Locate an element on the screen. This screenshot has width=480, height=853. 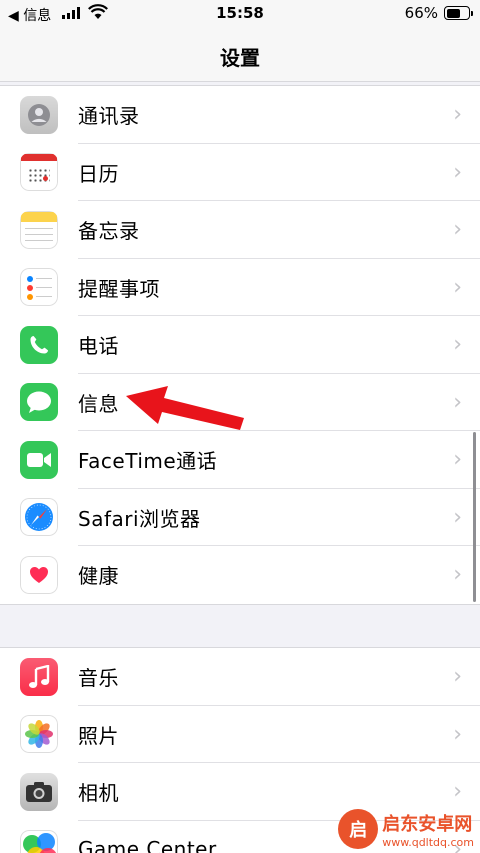
battery-percent: 66% is located at coordinates (421, 13).